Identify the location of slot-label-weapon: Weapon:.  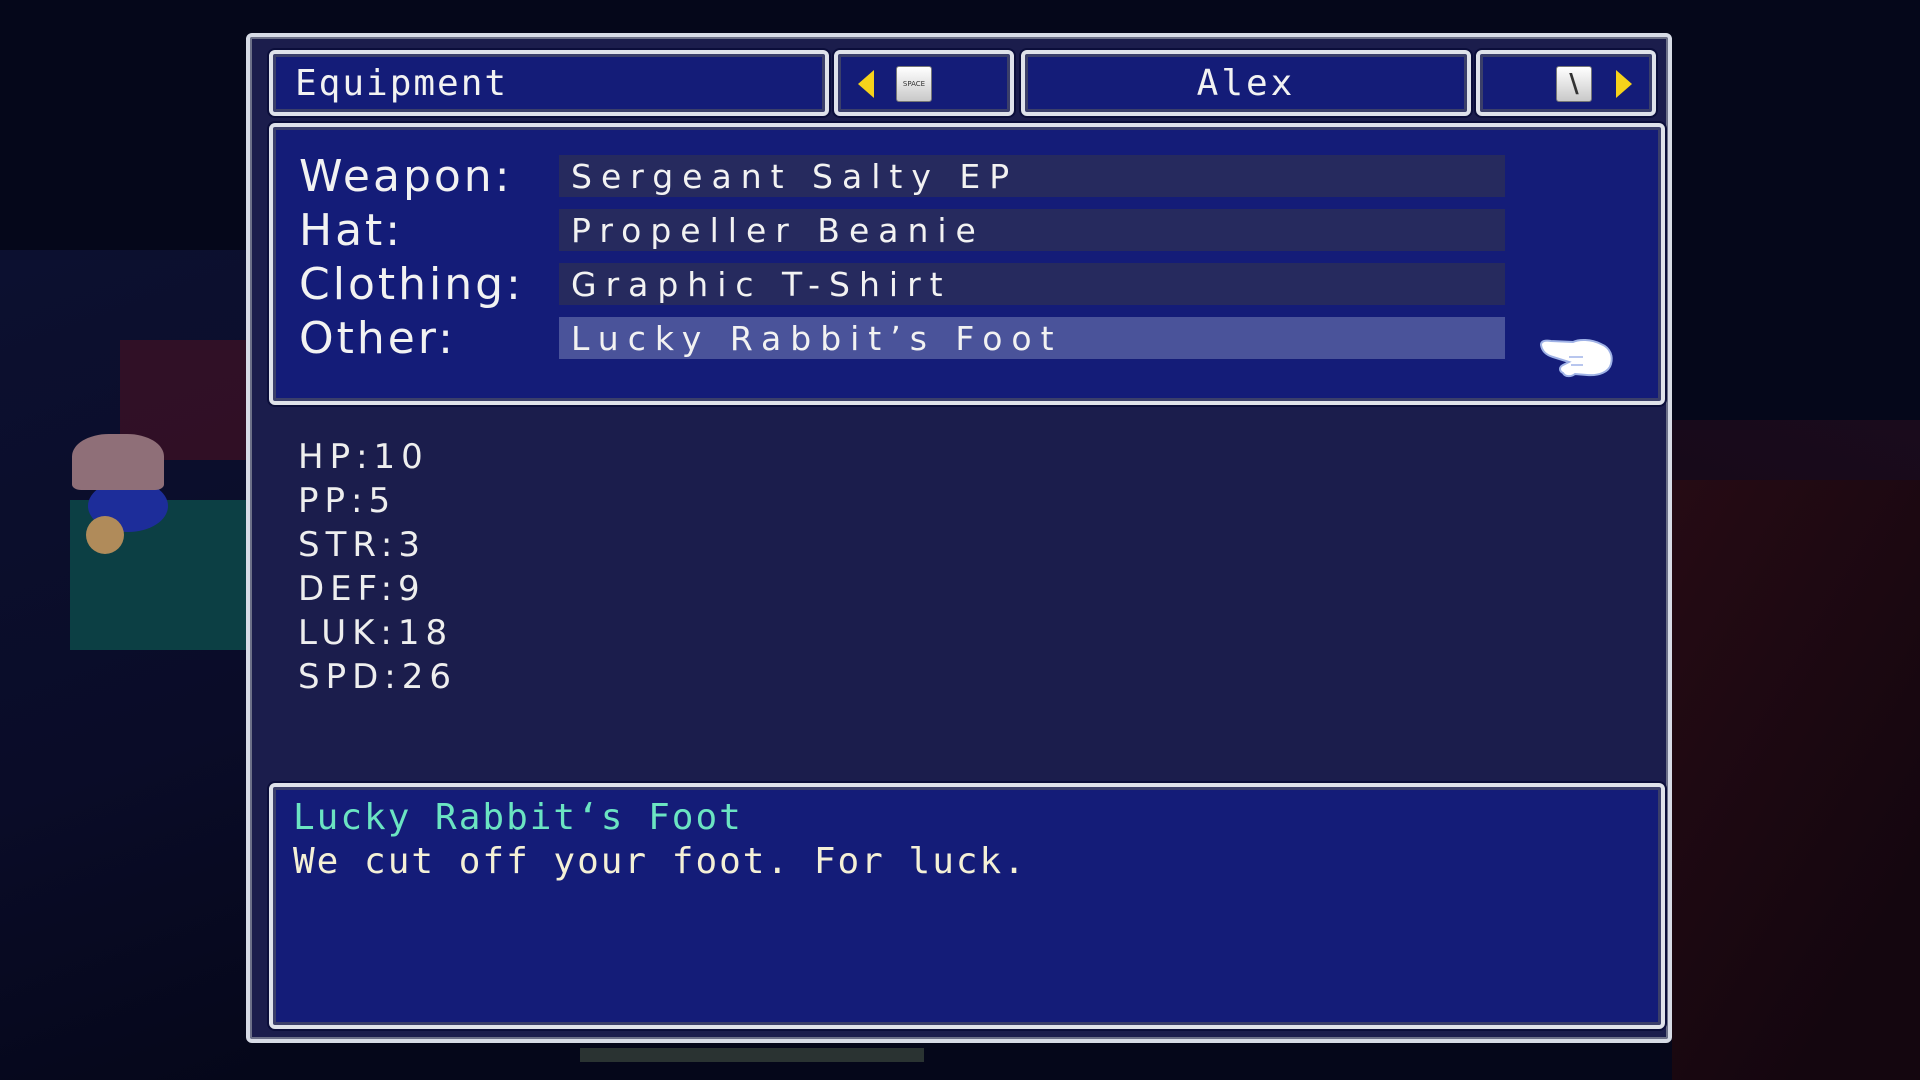
(406, 176).